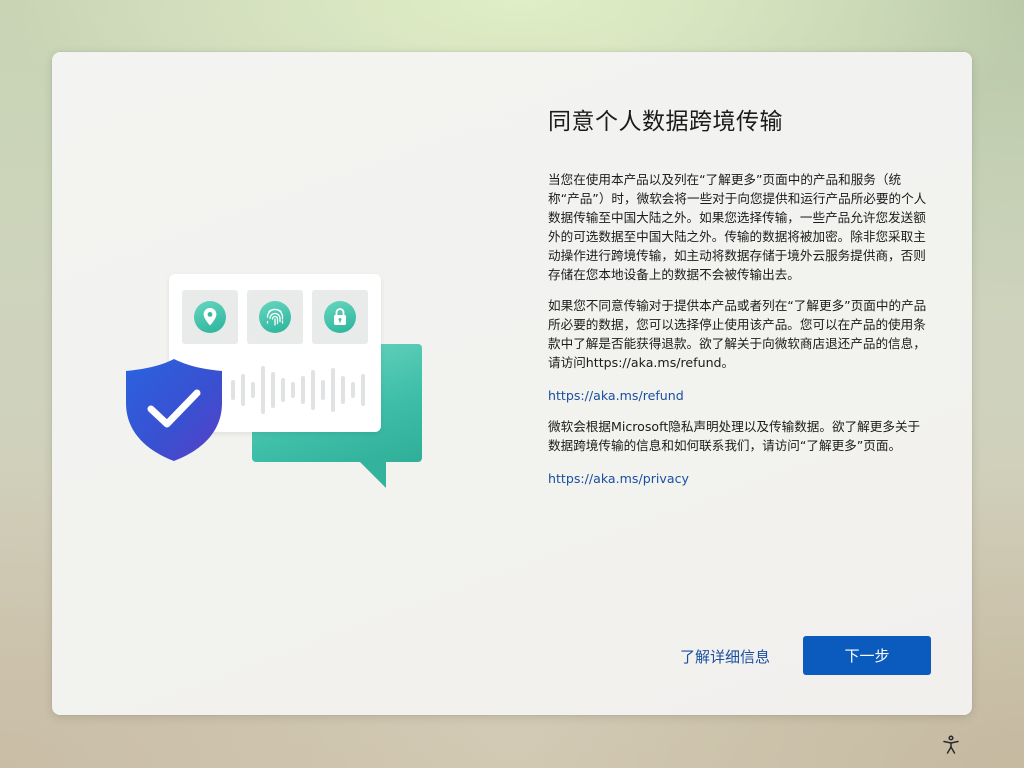  Describe the element at coordinates (951, 745) in the screenshot. I see `accessibility-icon` at that location.